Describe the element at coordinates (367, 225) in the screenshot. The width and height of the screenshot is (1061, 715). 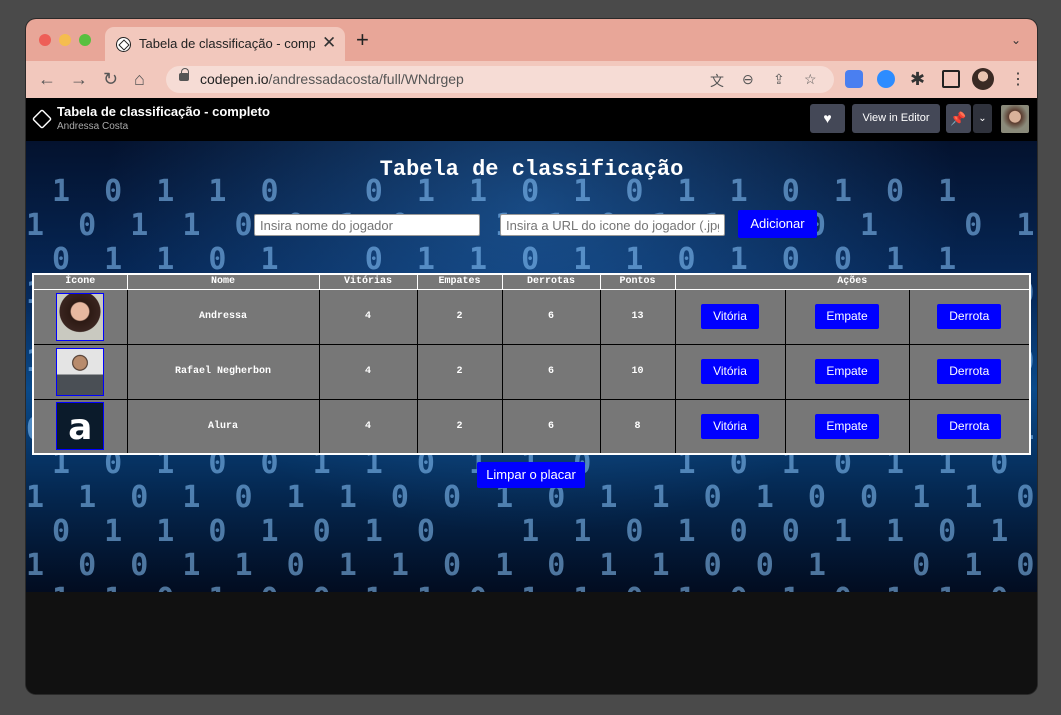
I see `player-name-input` at that location.